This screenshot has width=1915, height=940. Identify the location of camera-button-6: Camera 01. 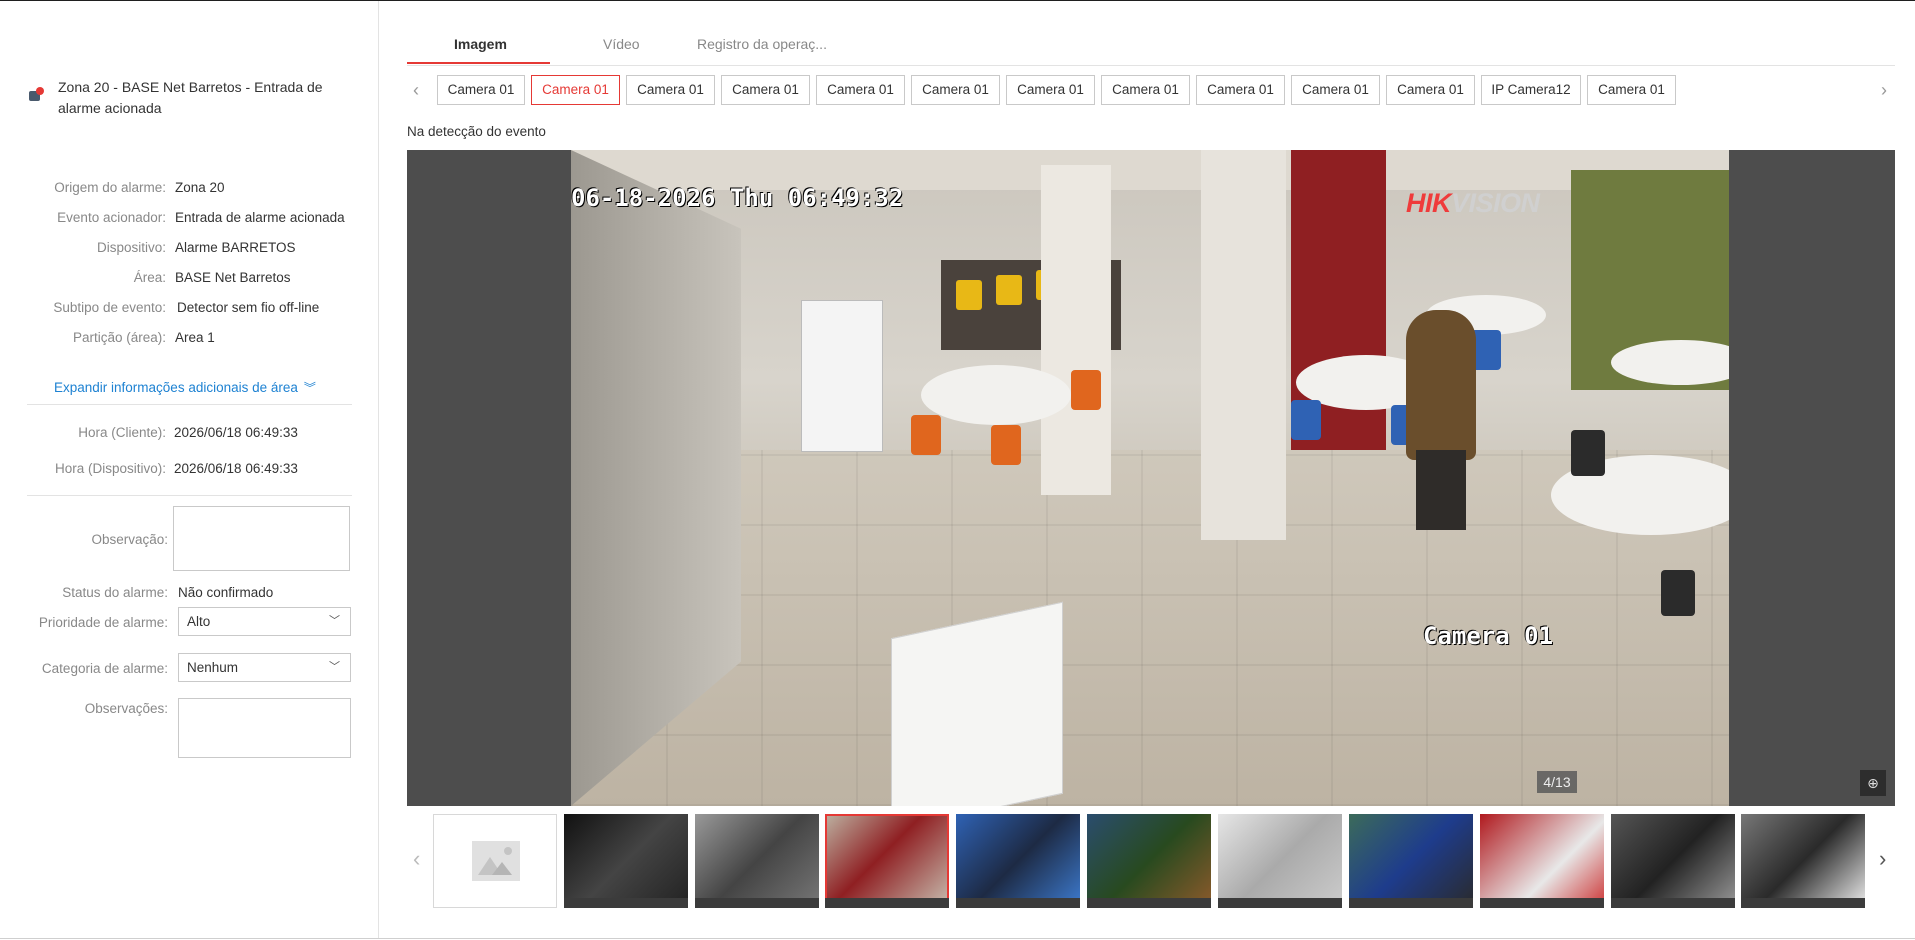
(955, 90).